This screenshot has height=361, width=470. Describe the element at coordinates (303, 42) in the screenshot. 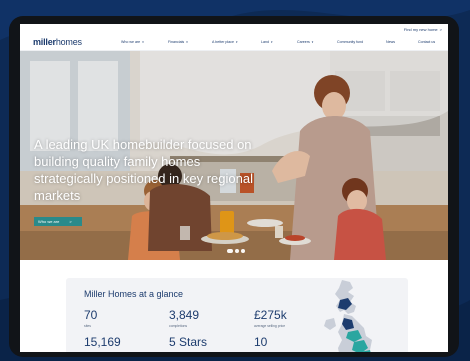

I see `nav-item-label: Careers` at that location.